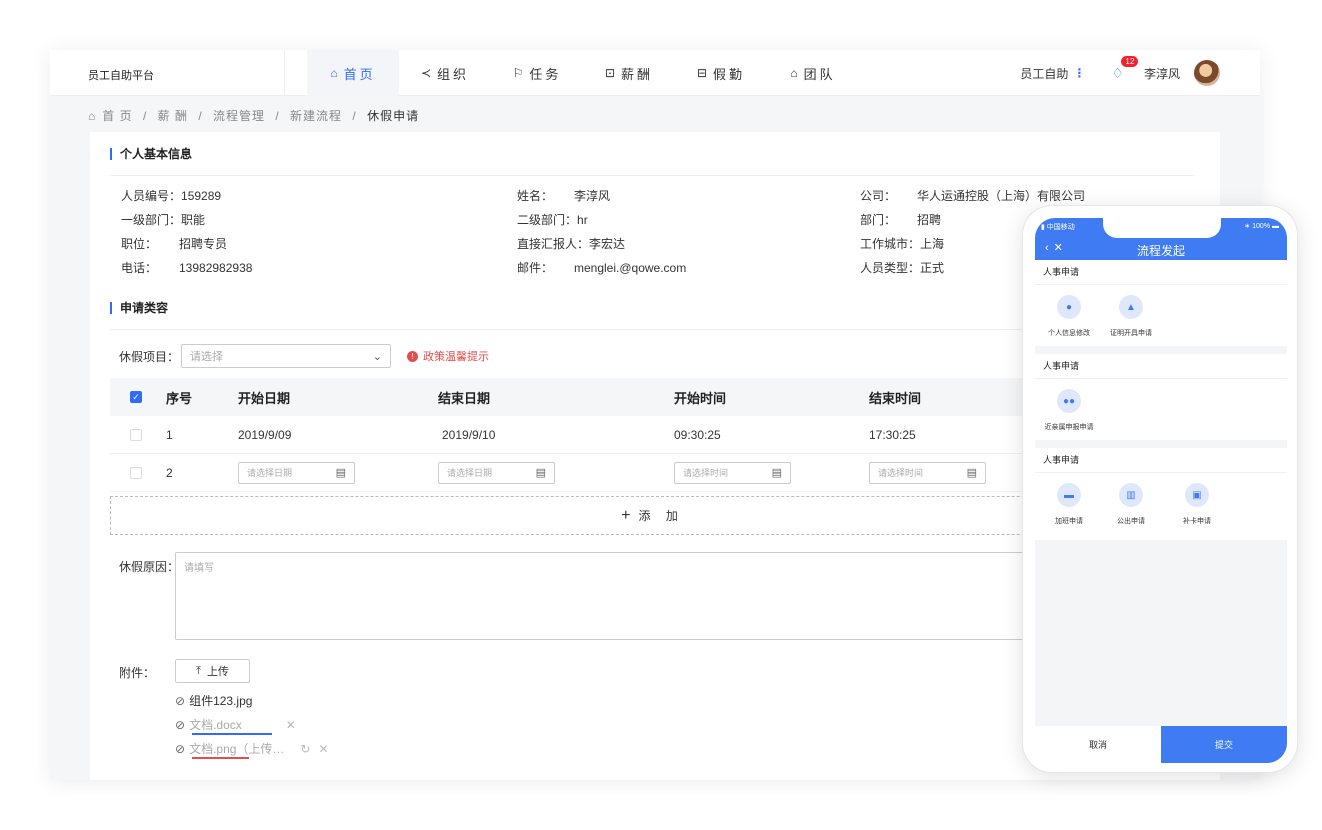 This screenshot has height=830, width=1322. I want to click on attachment-file: ⊘ 文档.docx ✕, so click(235, 724).